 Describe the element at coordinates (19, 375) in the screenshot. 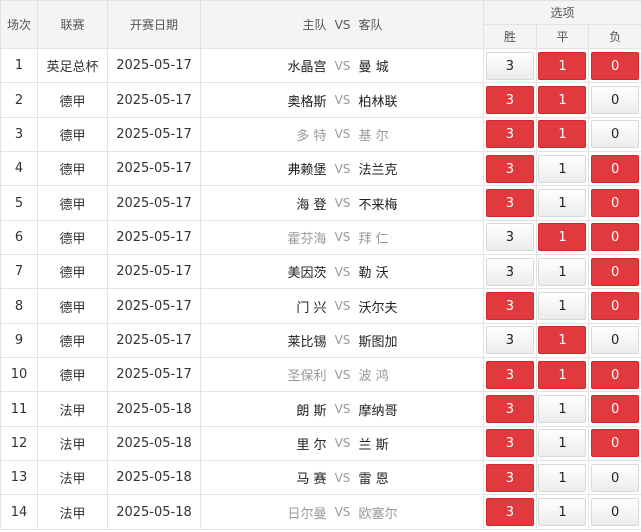

I see `match-index: 10` at that location.